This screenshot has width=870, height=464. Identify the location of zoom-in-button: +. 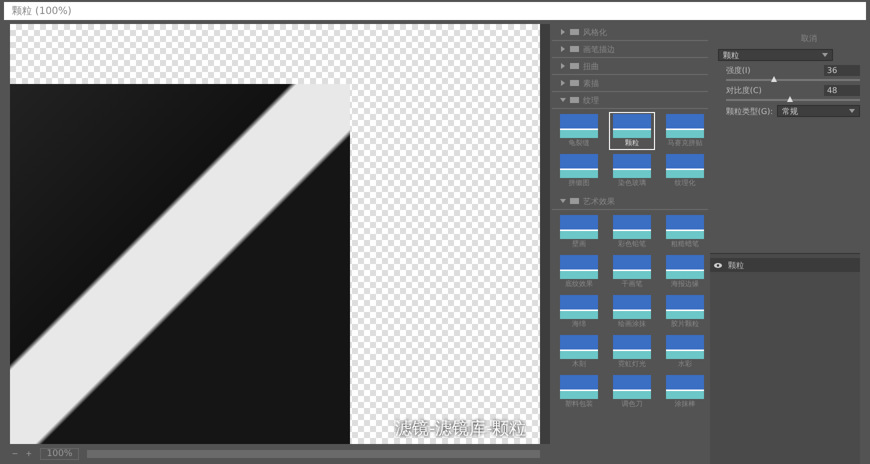
(29, 454).